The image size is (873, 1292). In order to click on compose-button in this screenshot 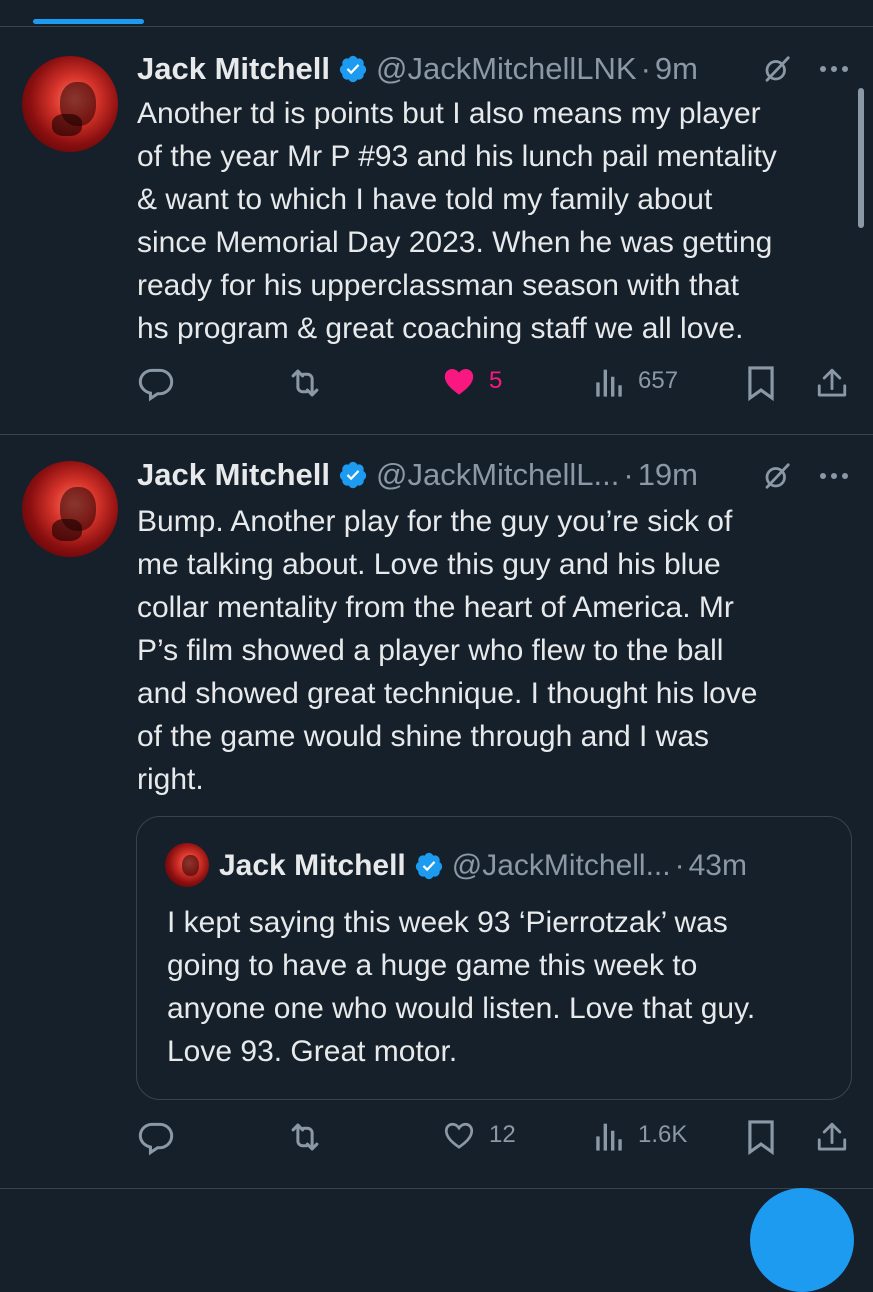, I will do `click(802, 1240)`.